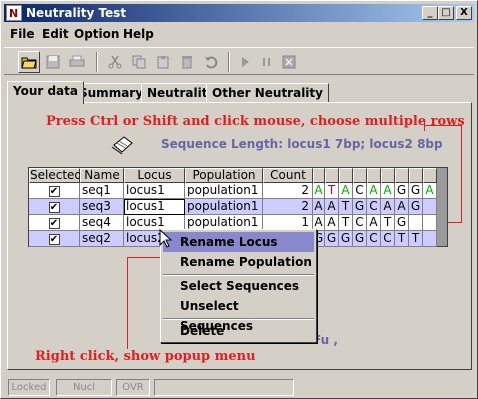 The width and height of the screenshot is (478, 399). I want to click on menu-help: Help, so click(138, 34).